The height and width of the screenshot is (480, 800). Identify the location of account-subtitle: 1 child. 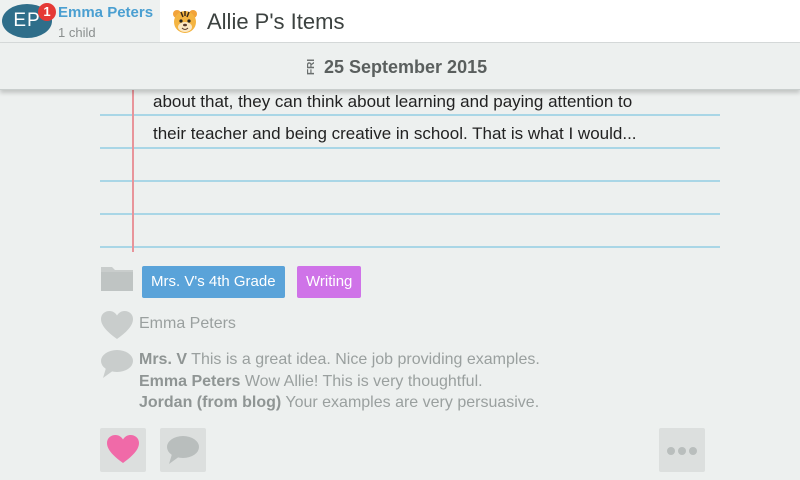
(77, 32).